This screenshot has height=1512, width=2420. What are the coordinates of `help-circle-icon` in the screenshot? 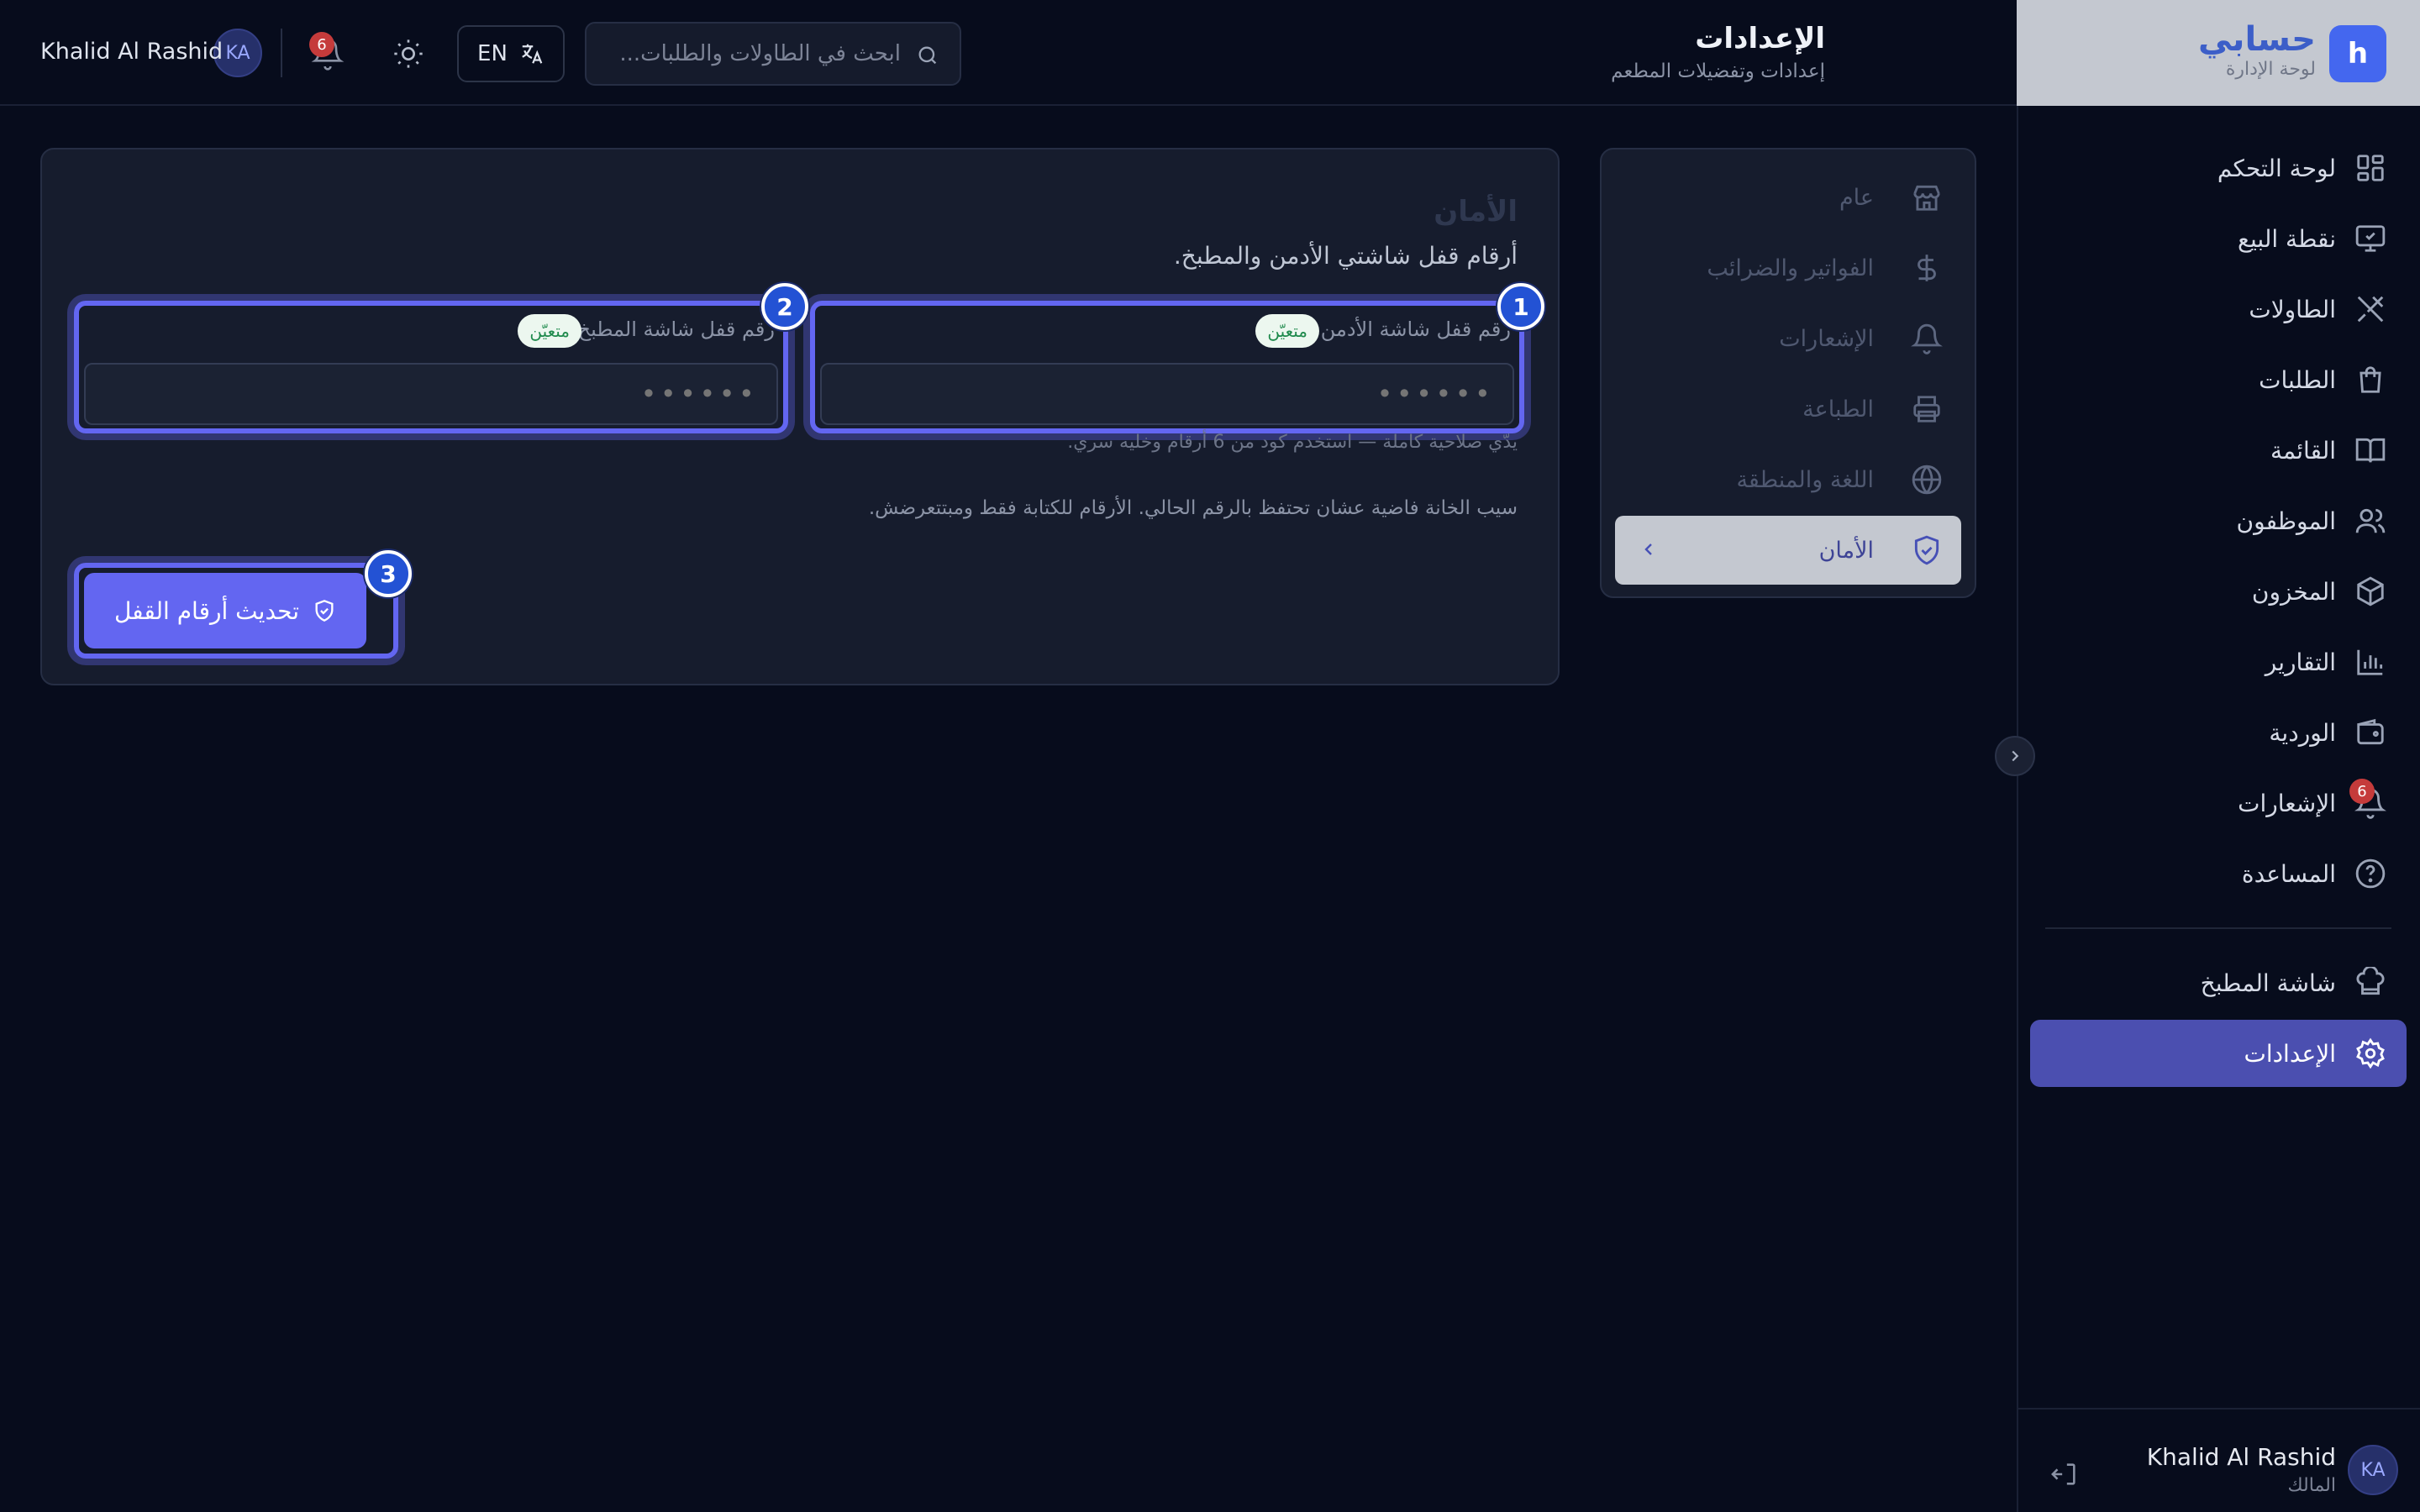 It's located at (2370, 874).